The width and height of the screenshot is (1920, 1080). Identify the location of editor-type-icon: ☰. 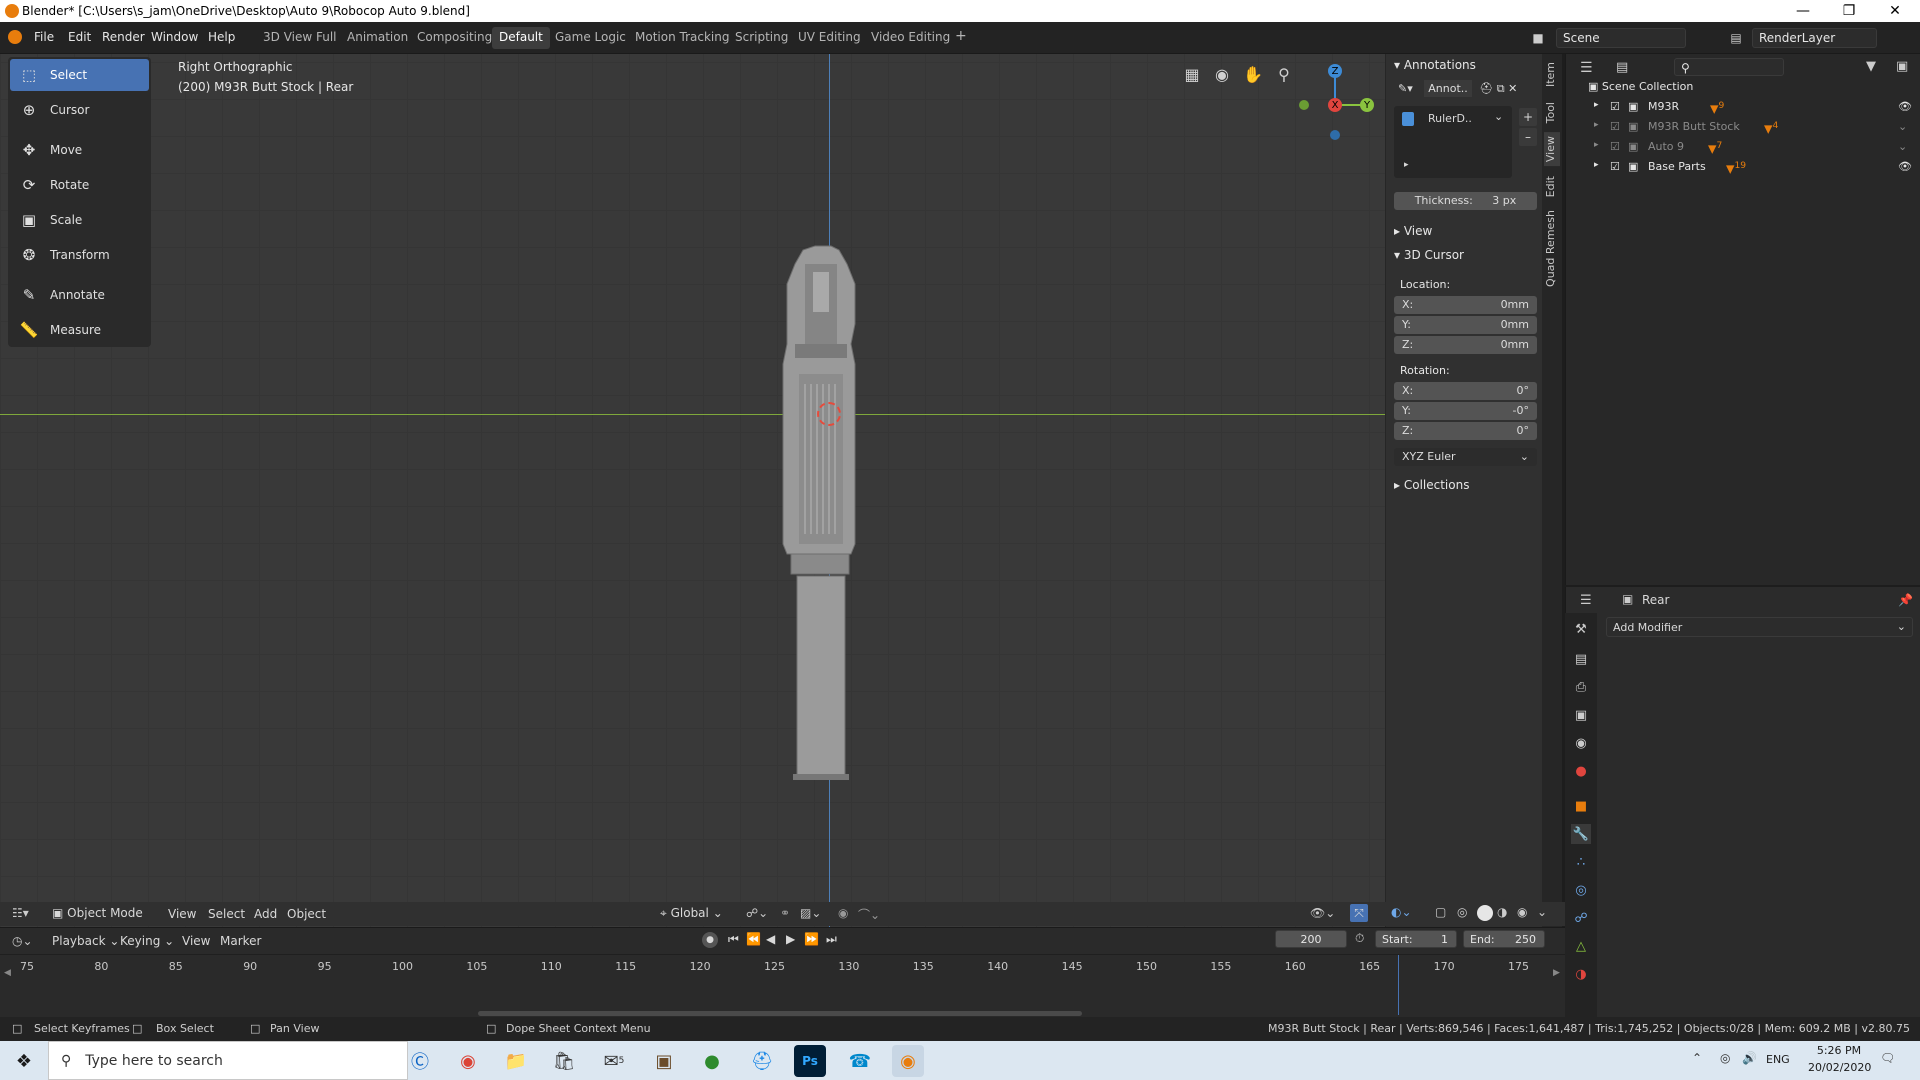
(1586, 68).